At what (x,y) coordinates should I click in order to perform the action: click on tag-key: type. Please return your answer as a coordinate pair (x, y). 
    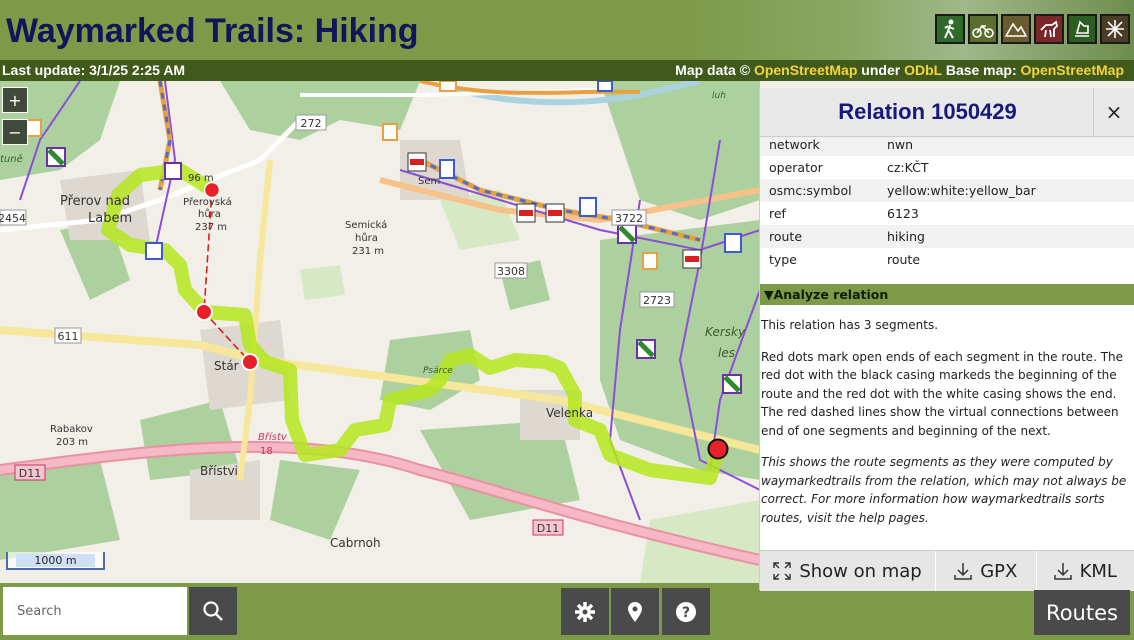
    Looking at the image, I should click on (783, 259).